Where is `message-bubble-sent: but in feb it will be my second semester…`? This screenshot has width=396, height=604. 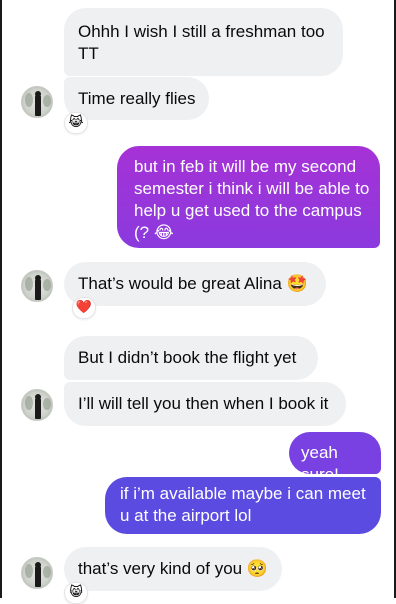 message-bubble-sent: but in feb it will be my second semester… is located at coordinates (248, 197).